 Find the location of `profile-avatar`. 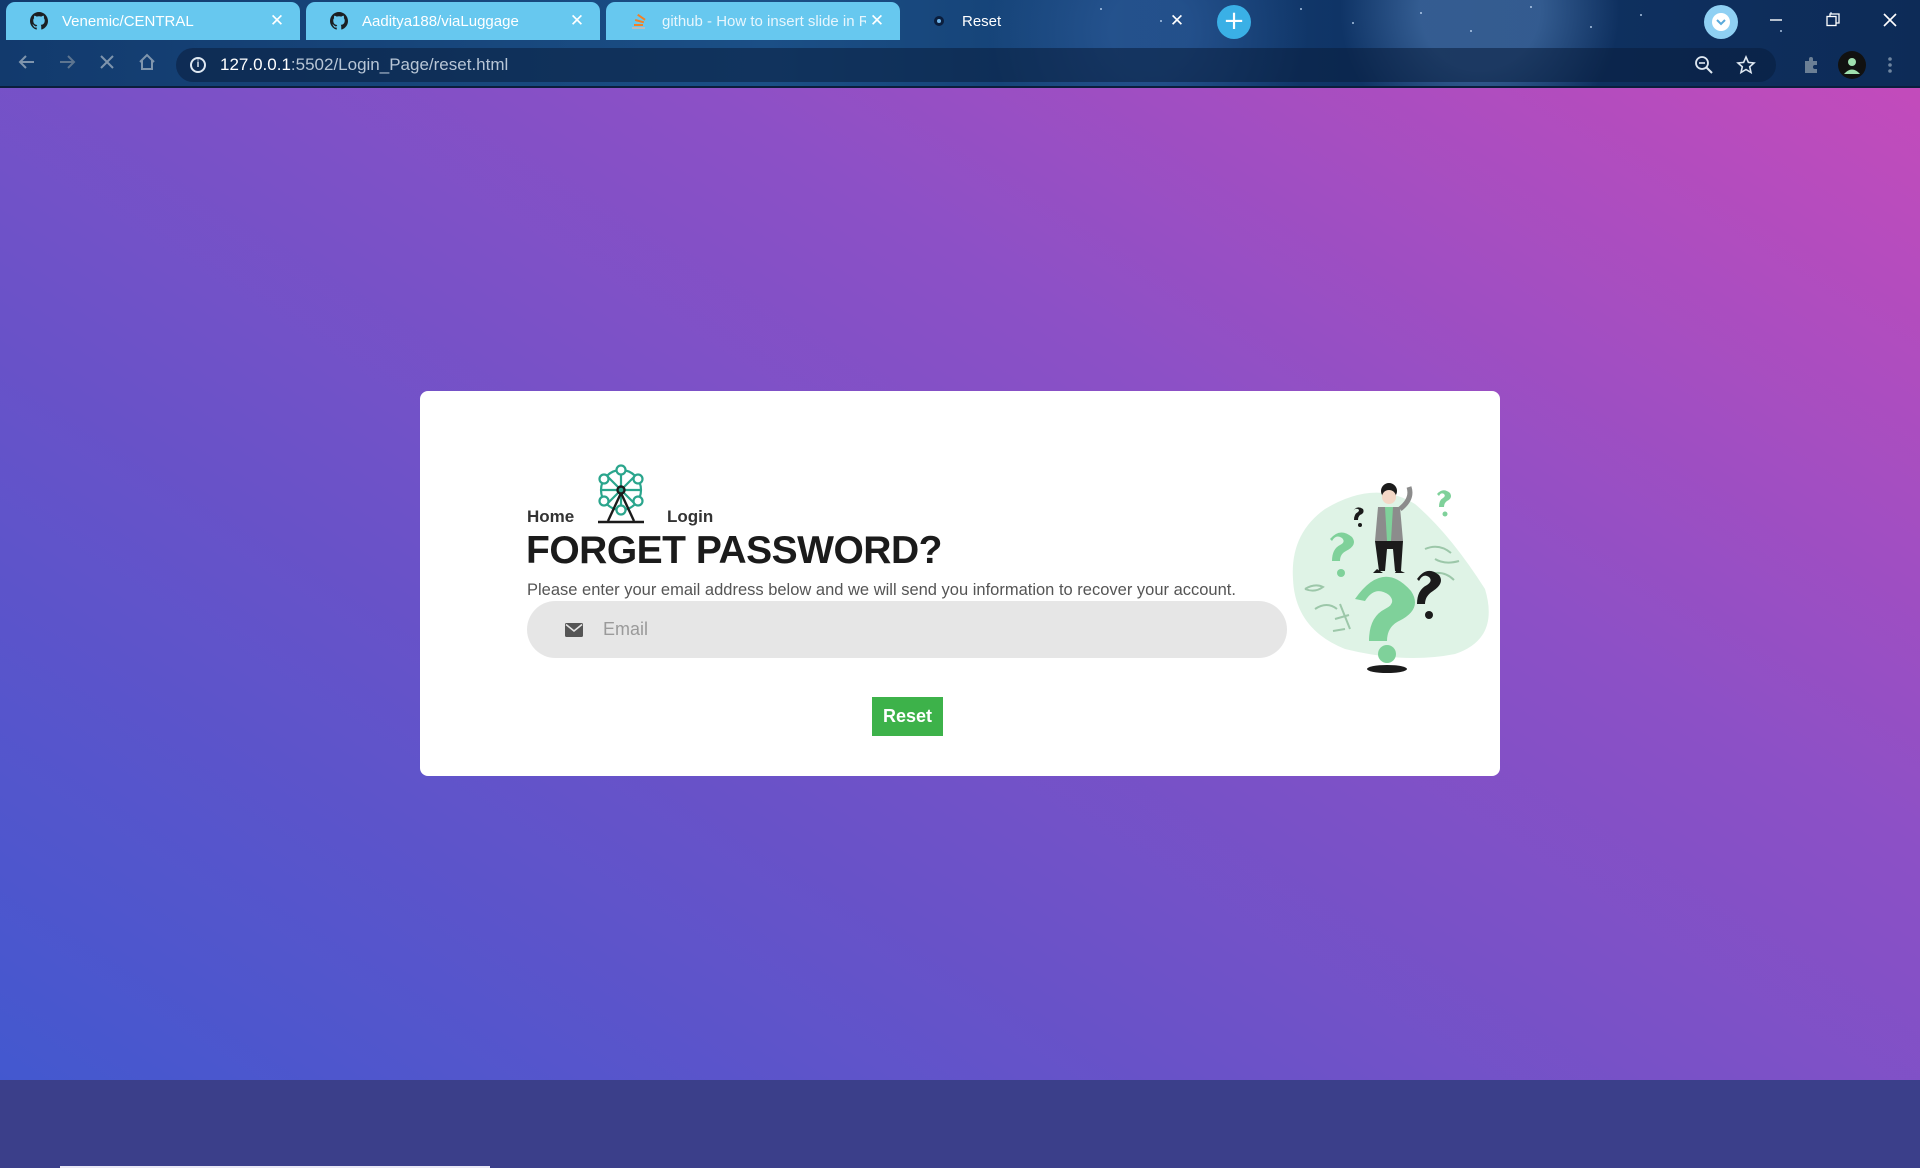

profile-avatar is located at coordinates (1852, 65).